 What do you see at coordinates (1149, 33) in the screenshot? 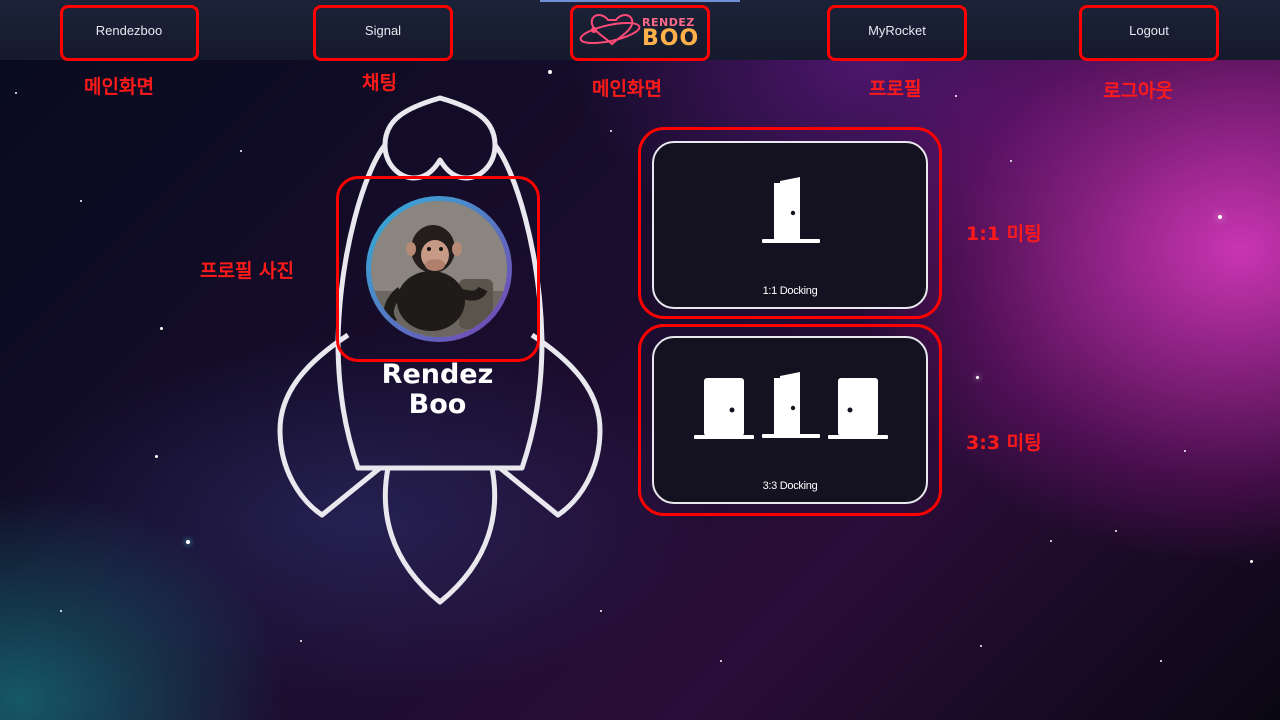
I see `highlight-logout` at bounding box center [1149, 33].